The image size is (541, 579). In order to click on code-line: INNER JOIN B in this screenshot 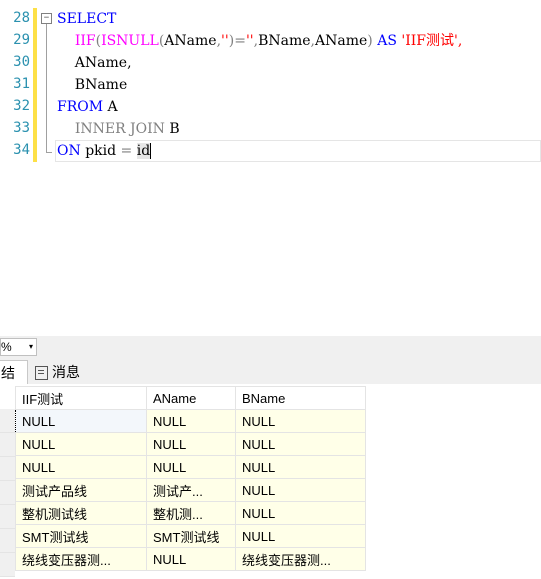, I will do `click(118, 129)`.